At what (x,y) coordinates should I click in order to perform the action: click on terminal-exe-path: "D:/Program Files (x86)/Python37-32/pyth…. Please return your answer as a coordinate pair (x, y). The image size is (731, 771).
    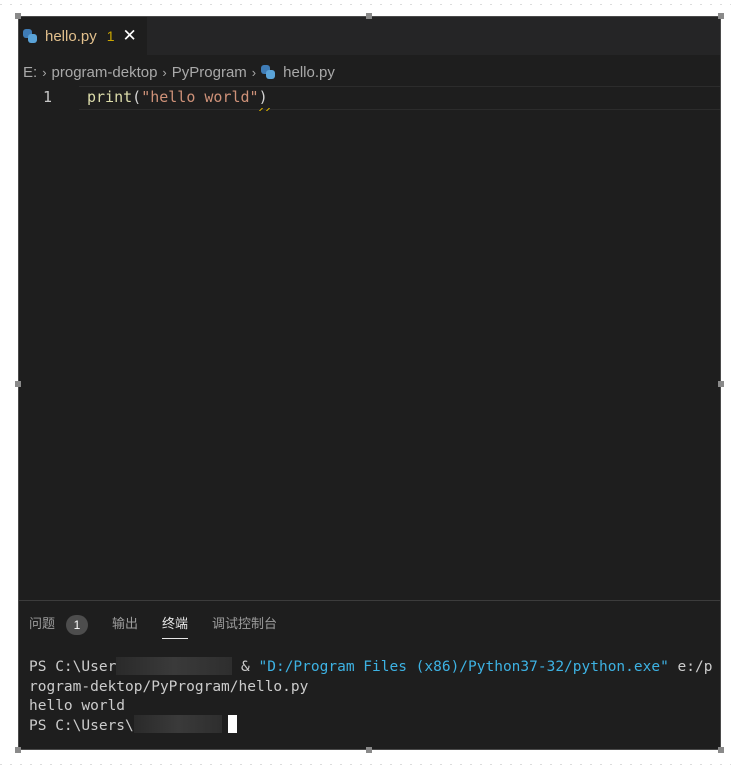
    Looking at the image, I should click on (463, 667).